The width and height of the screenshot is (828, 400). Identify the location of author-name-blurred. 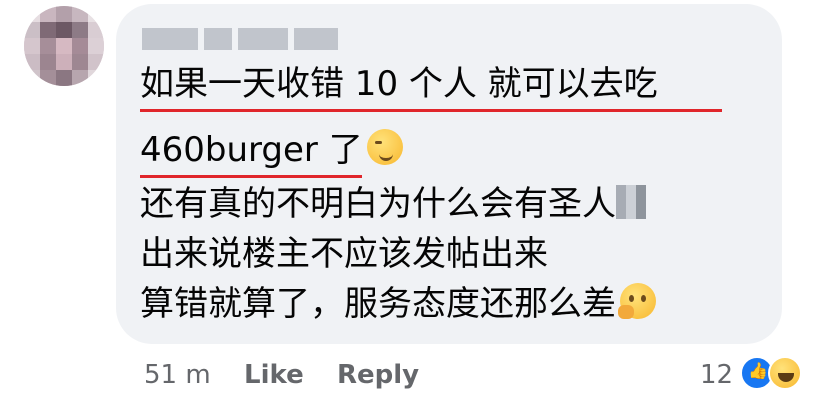
(240, 39).